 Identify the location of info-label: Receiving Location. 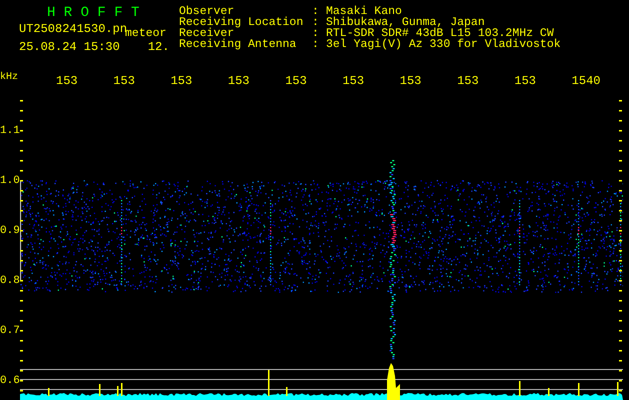
(241, 22).